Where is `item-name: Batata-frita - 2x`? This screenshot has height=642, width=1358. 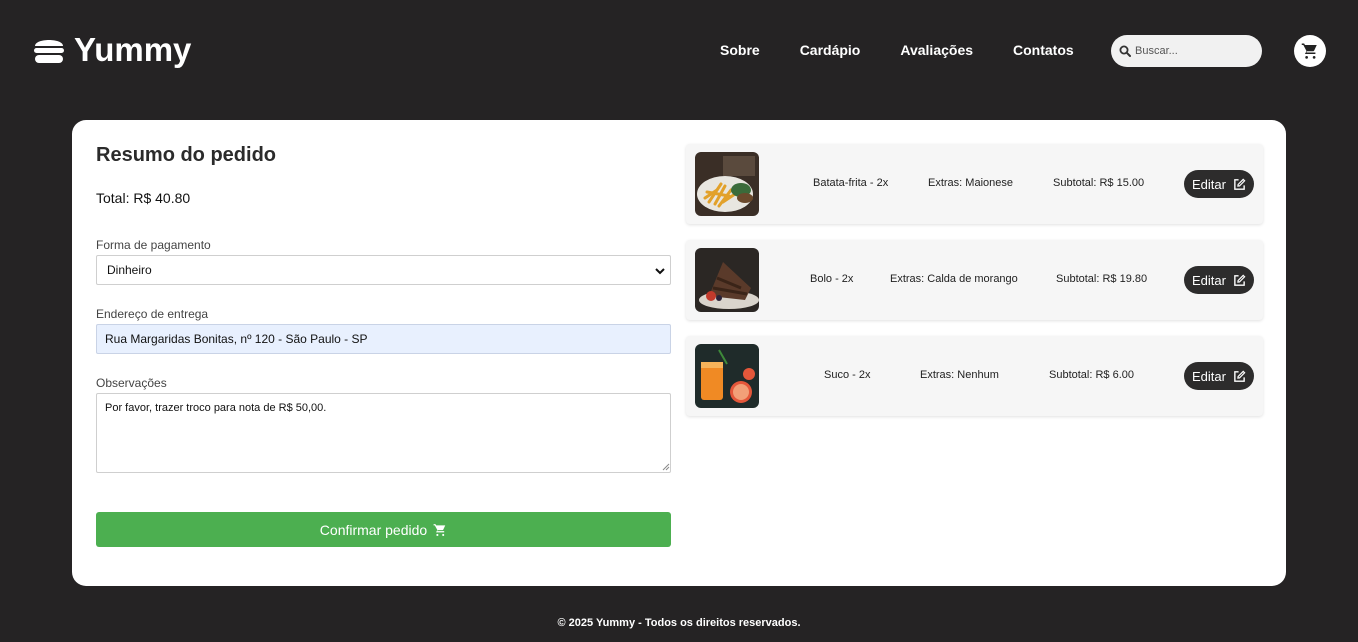 item-name: Batata-frita - 2x is located at coordinates (851, 183).